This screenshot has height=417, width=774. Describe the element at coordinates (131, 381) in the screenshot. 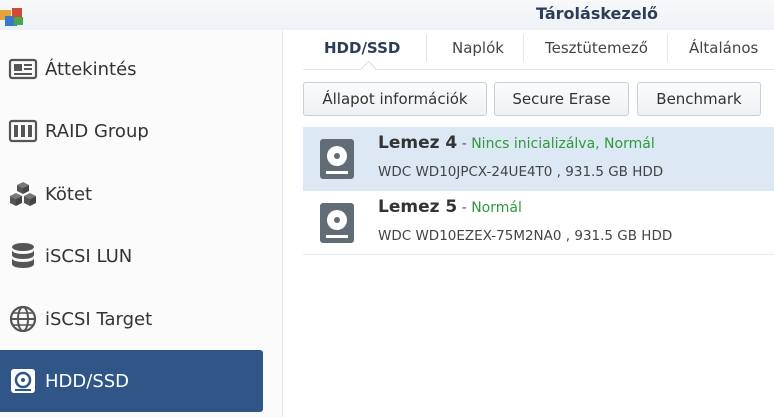

I see `sidebar-item-hdd-ssd: HDD/SSD` at that location.